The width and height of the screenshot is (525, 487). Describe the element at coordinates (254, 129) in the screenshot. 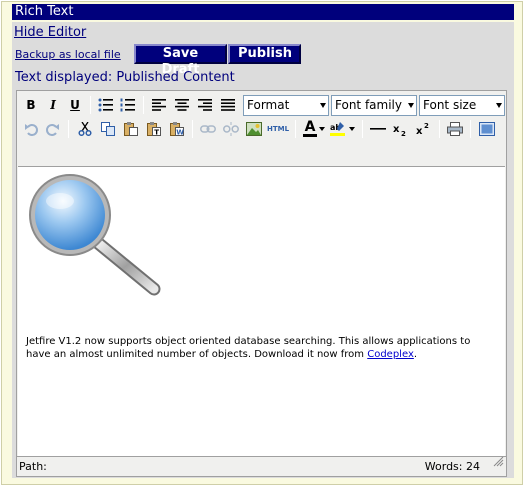

I see `image-icon` at that location.